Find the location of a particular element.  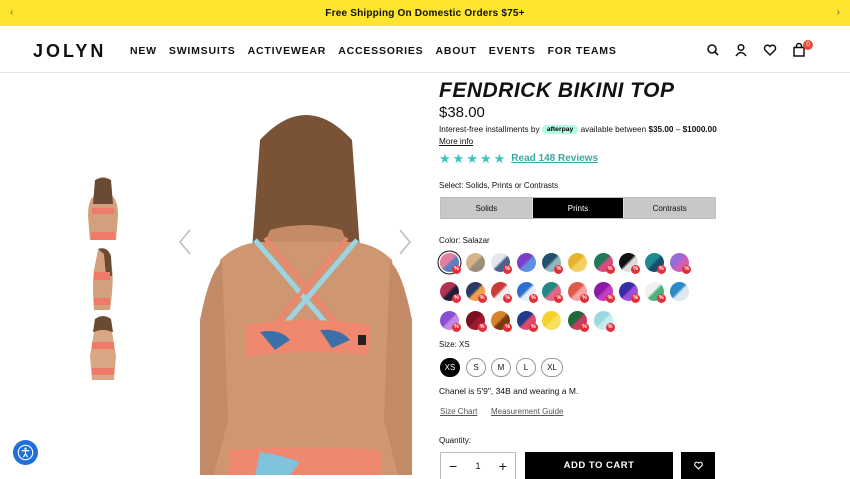

tab-prints: Prints is located at coordinates (578, 208).